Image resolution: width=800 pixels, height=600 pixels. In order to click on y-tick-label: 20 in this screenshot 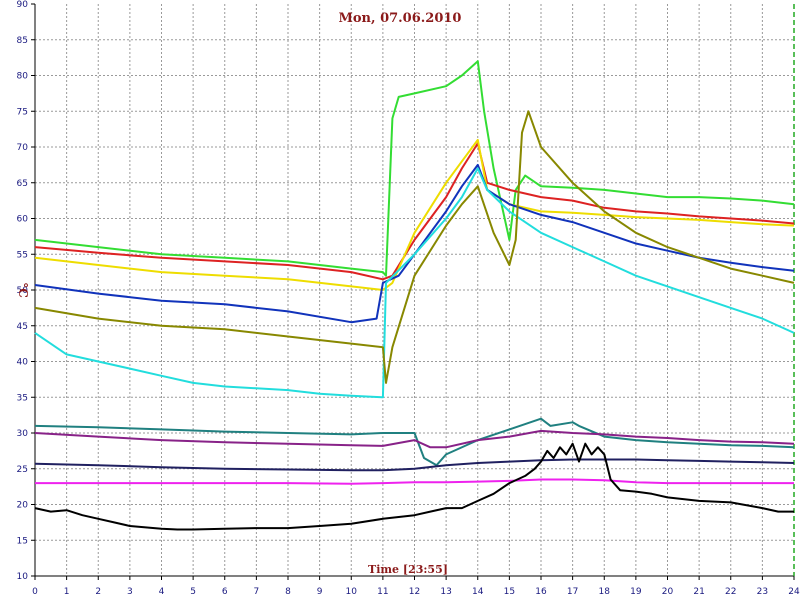, I will do `click(23, 506)`.